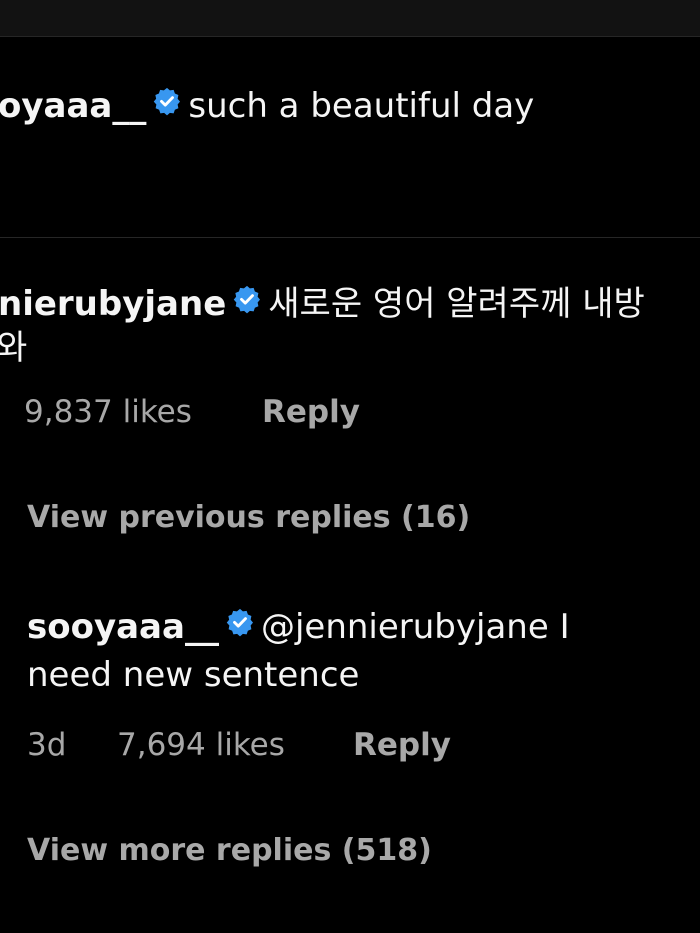  What do you see at coordinates (311, 412) in the screenshot?
I see `comment-reply-button: Reply` at bounding box center [311, 412].